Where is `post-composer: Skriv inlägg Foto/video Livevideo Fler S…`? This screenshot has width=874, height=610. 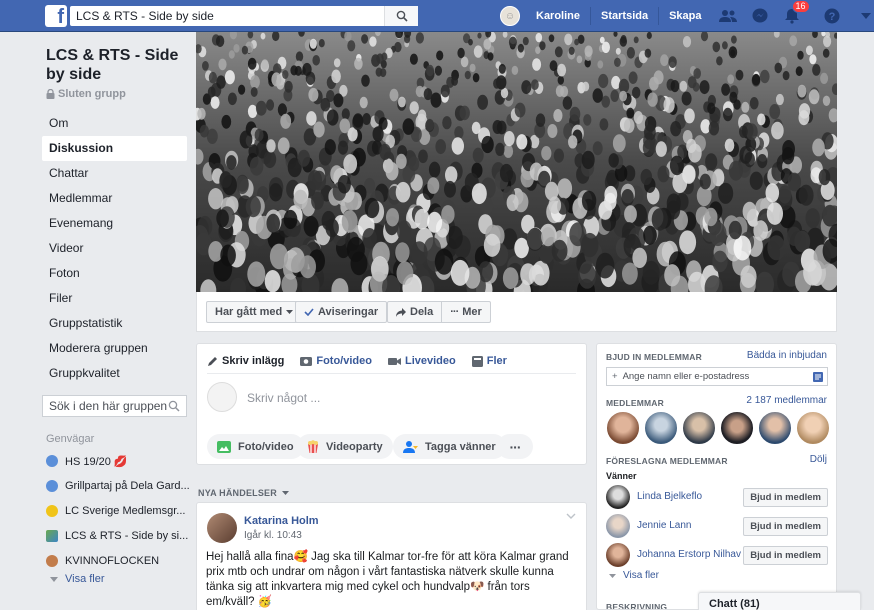
post-composer: Skriv inlägg Foto/video Livevideo Fler S… is located at coordinates (391, 404).